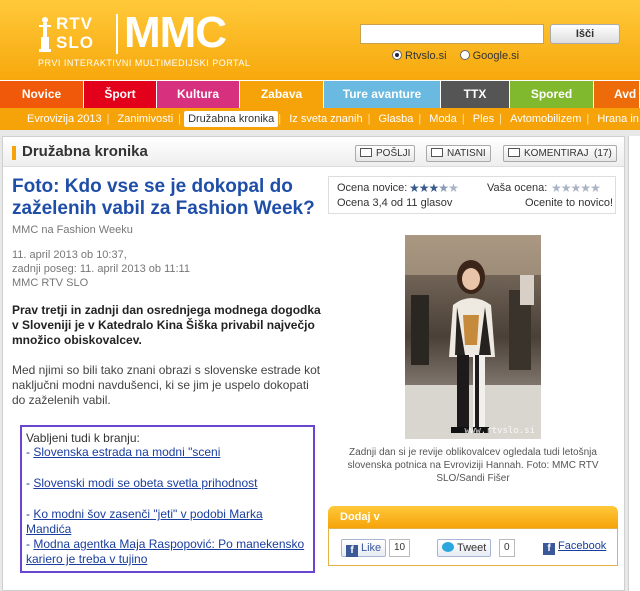 The image size is (640, 591). What do you see at coordinates (496, 56) in the screenshot?
I see `radio-google-label: Google.si` at bounding box center [496, 56].